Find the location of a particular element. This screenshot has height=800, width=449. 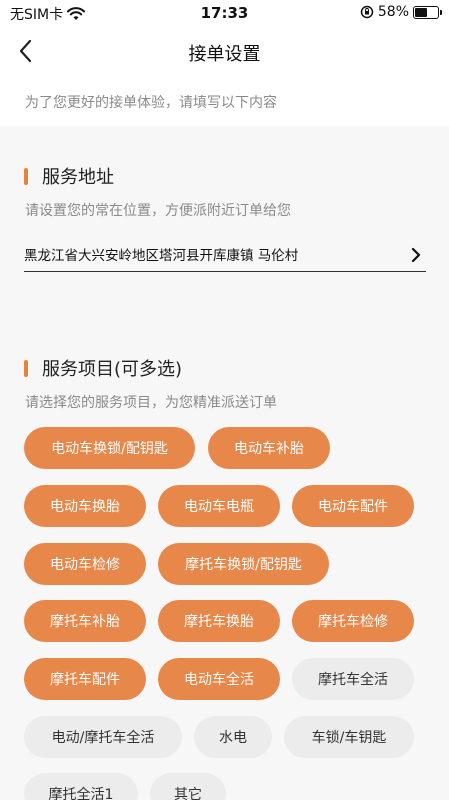

service-chip: 摩托车换胎 is located at coordinates (219, 621).